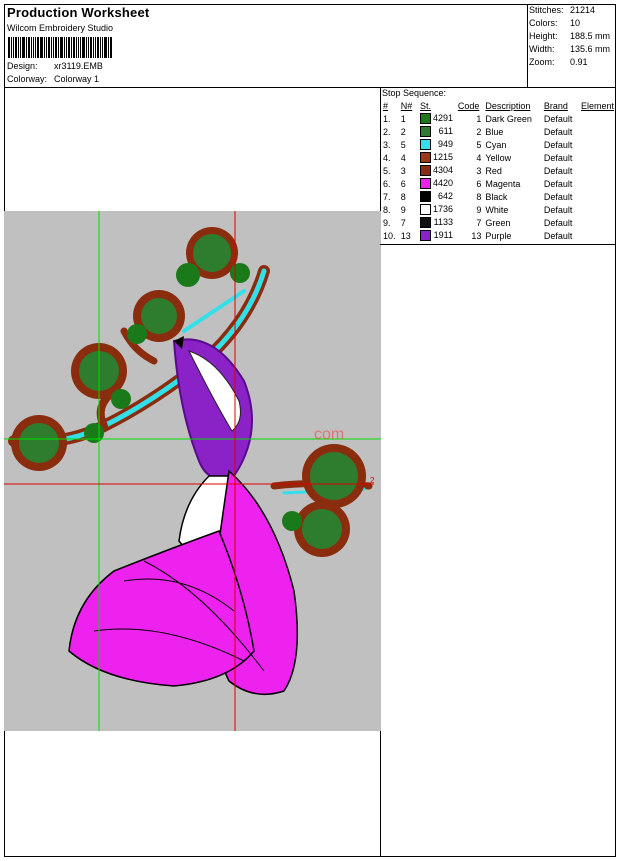 The image size is (620, 861). What do you see at coordinates (498, 222) in the screenshot?
I see `color-description: Green` at bounding box center [498, 222].